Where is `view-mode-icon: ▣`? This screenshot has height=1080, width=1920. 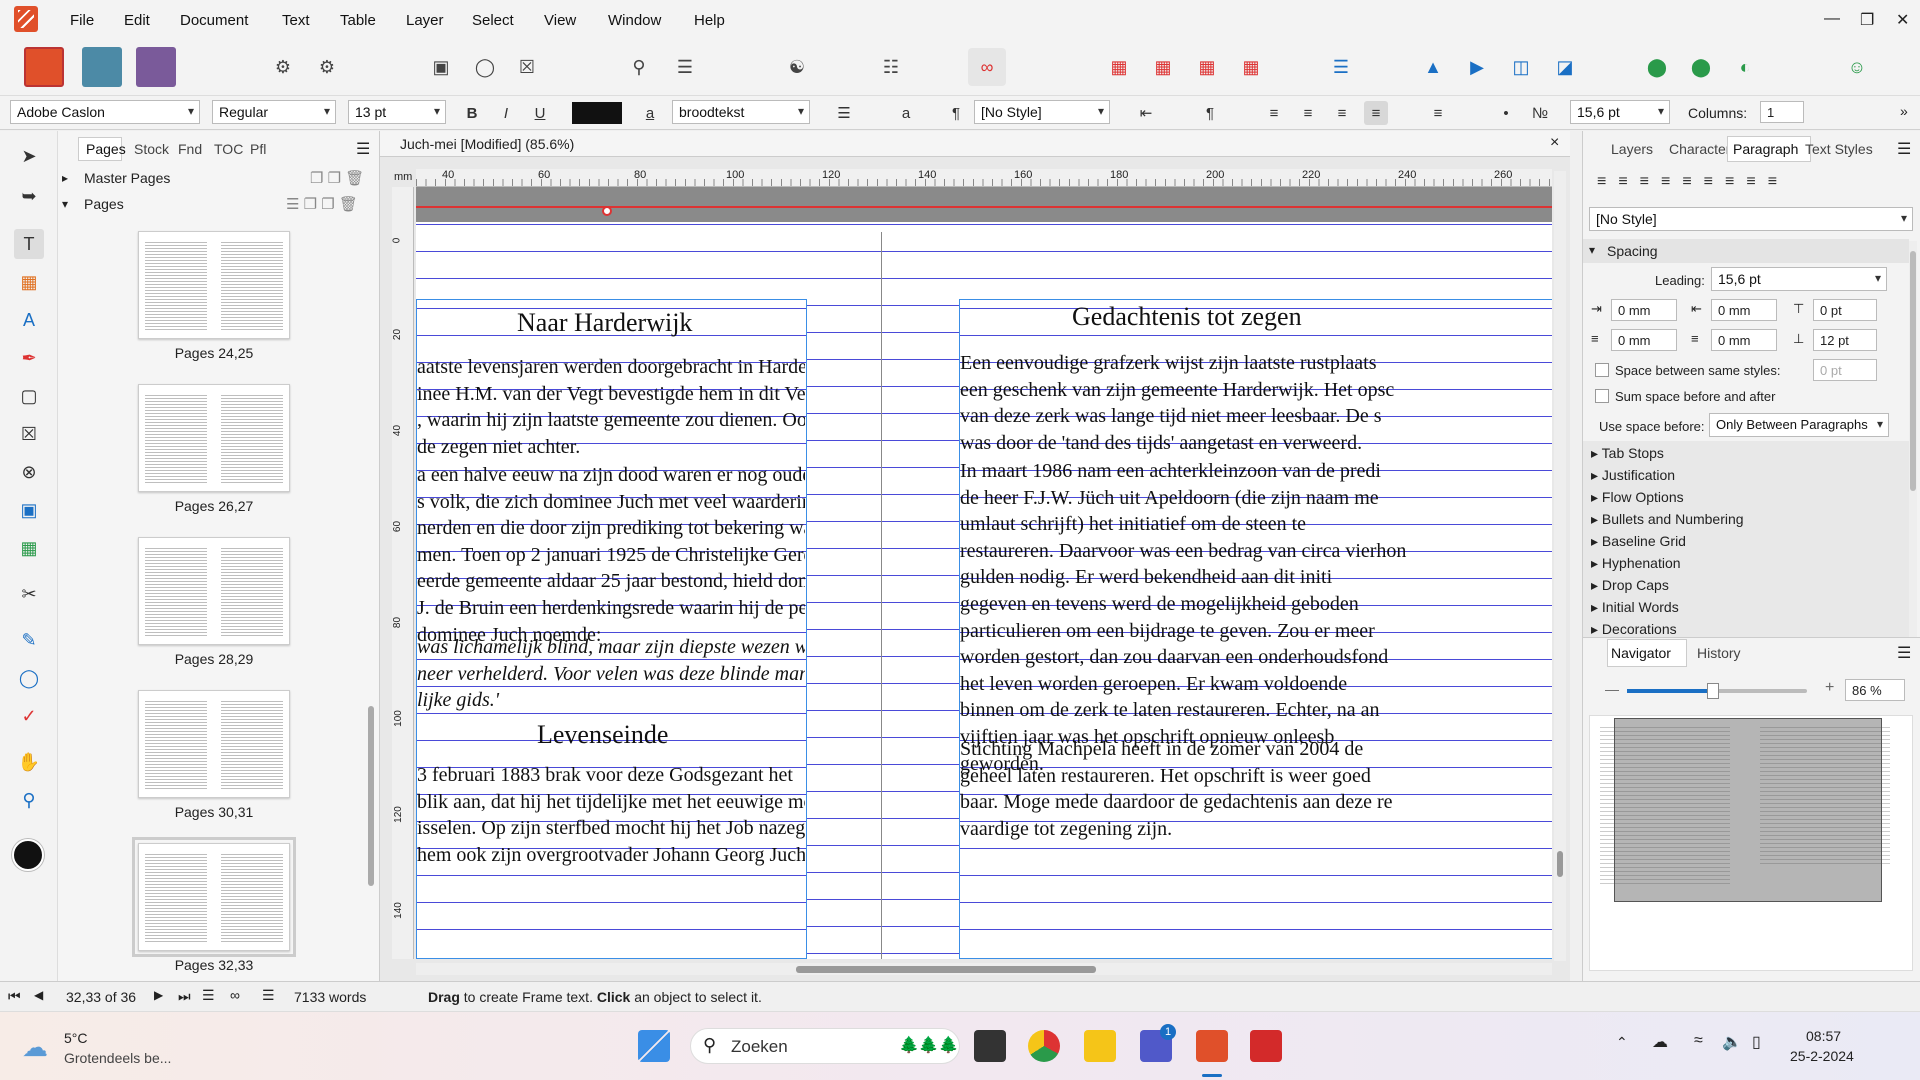
view-mode-icon: ▣ is located at coordinates (441, 67).